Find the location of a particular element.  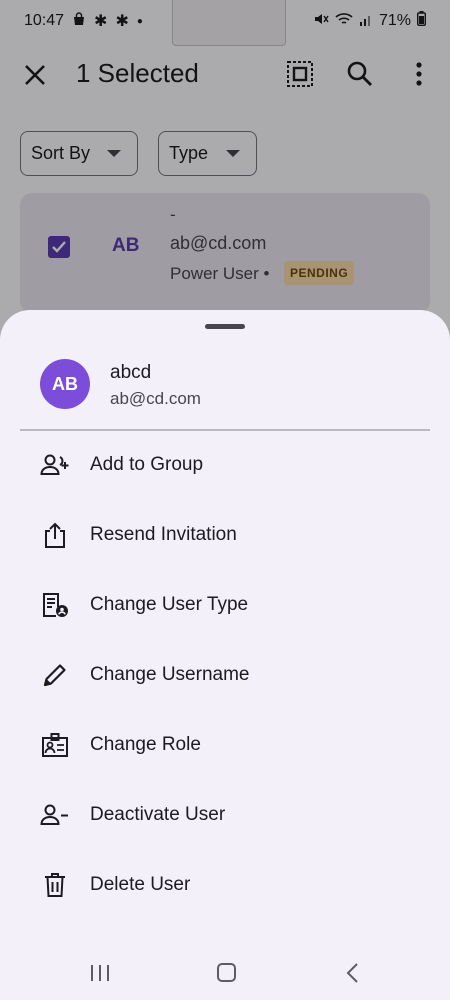

deactivate-user-action: Deactivate User is located at coordinates (225, 815).